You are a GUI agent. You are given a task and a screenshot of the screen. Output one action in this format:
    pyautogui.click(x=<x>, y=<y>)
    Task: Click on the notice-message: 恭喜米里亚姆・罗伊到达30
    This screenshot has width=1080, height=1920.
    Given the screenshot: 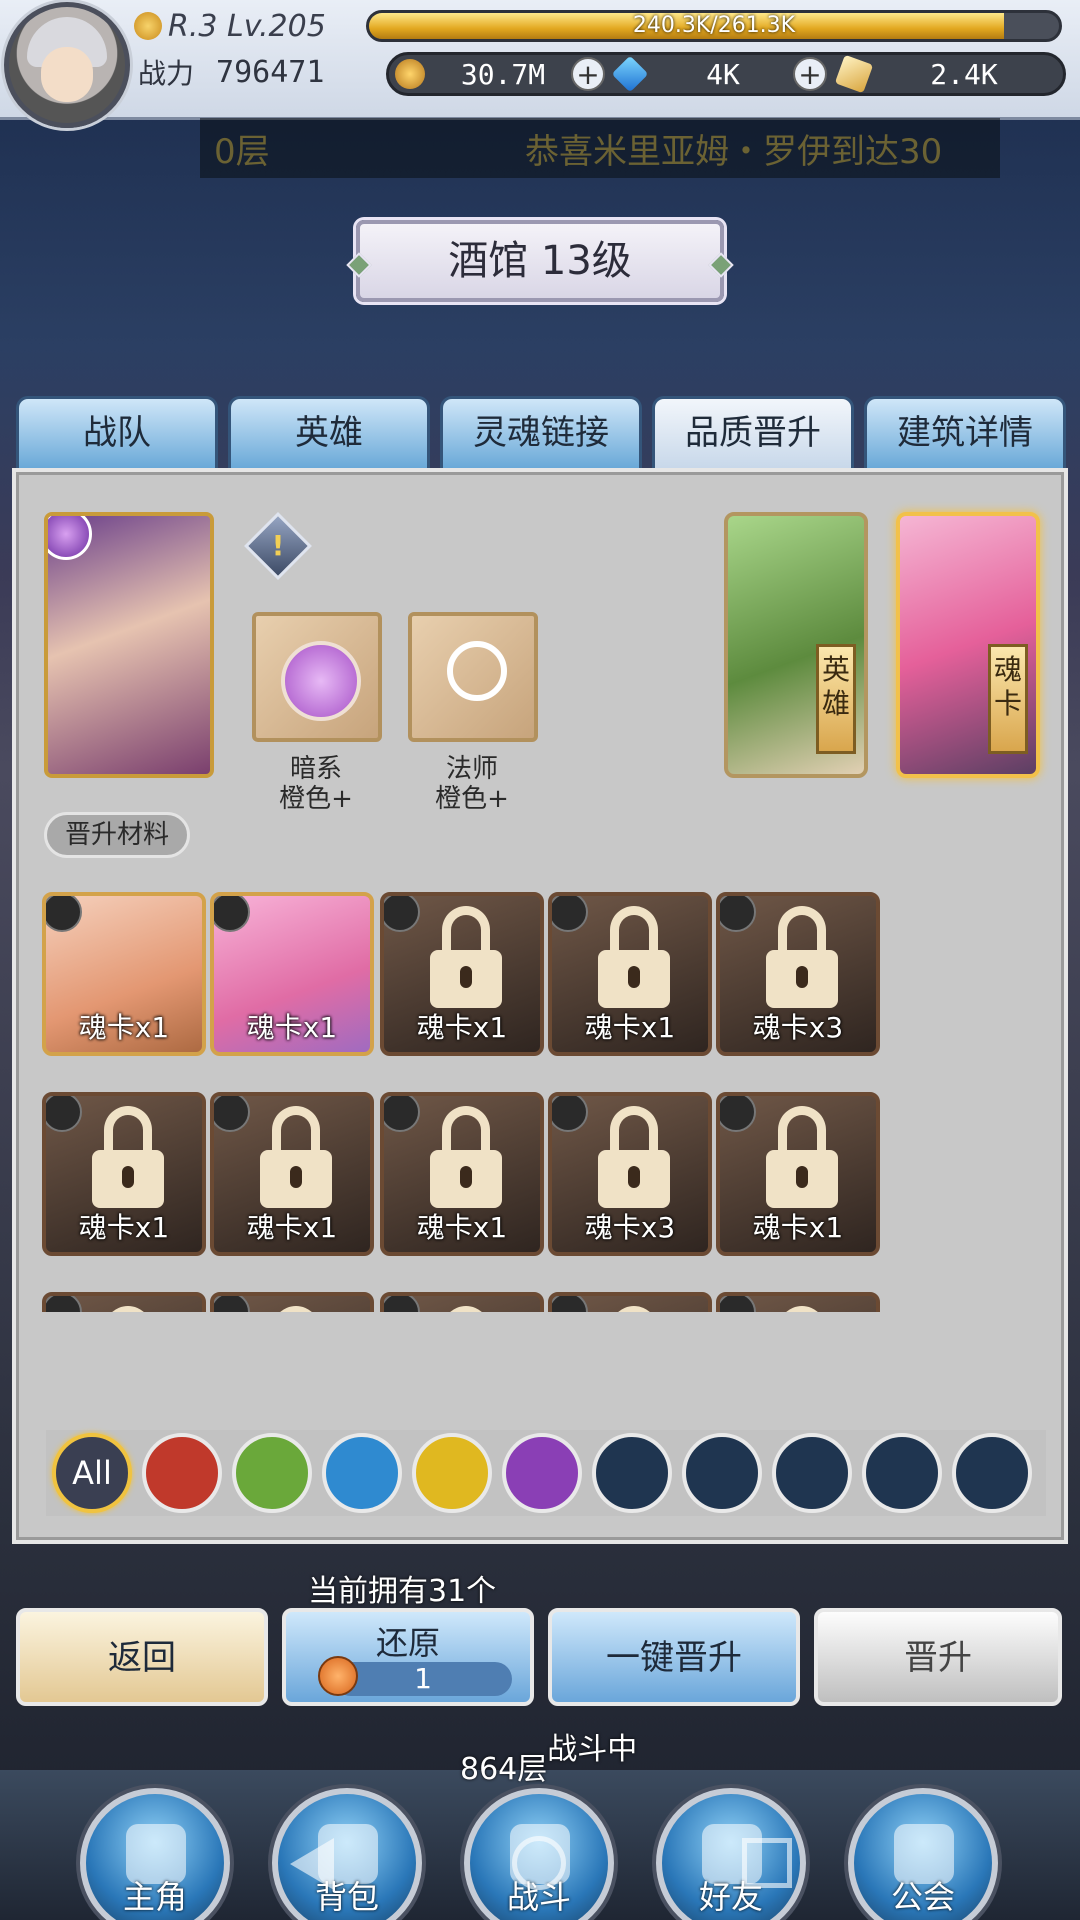 What is the action you would take?
    pyautogui.click(x=734, y=151)
    